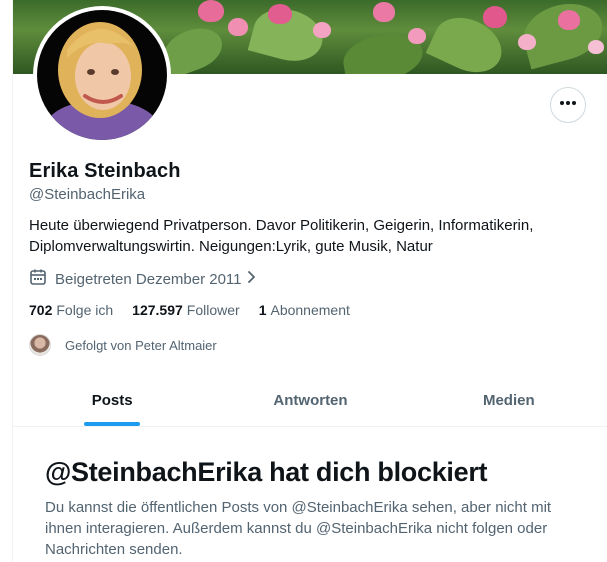 The image size is (607, 562). I want to click on profile-tabs: Posts Antworten Medien, so click(310, 401).